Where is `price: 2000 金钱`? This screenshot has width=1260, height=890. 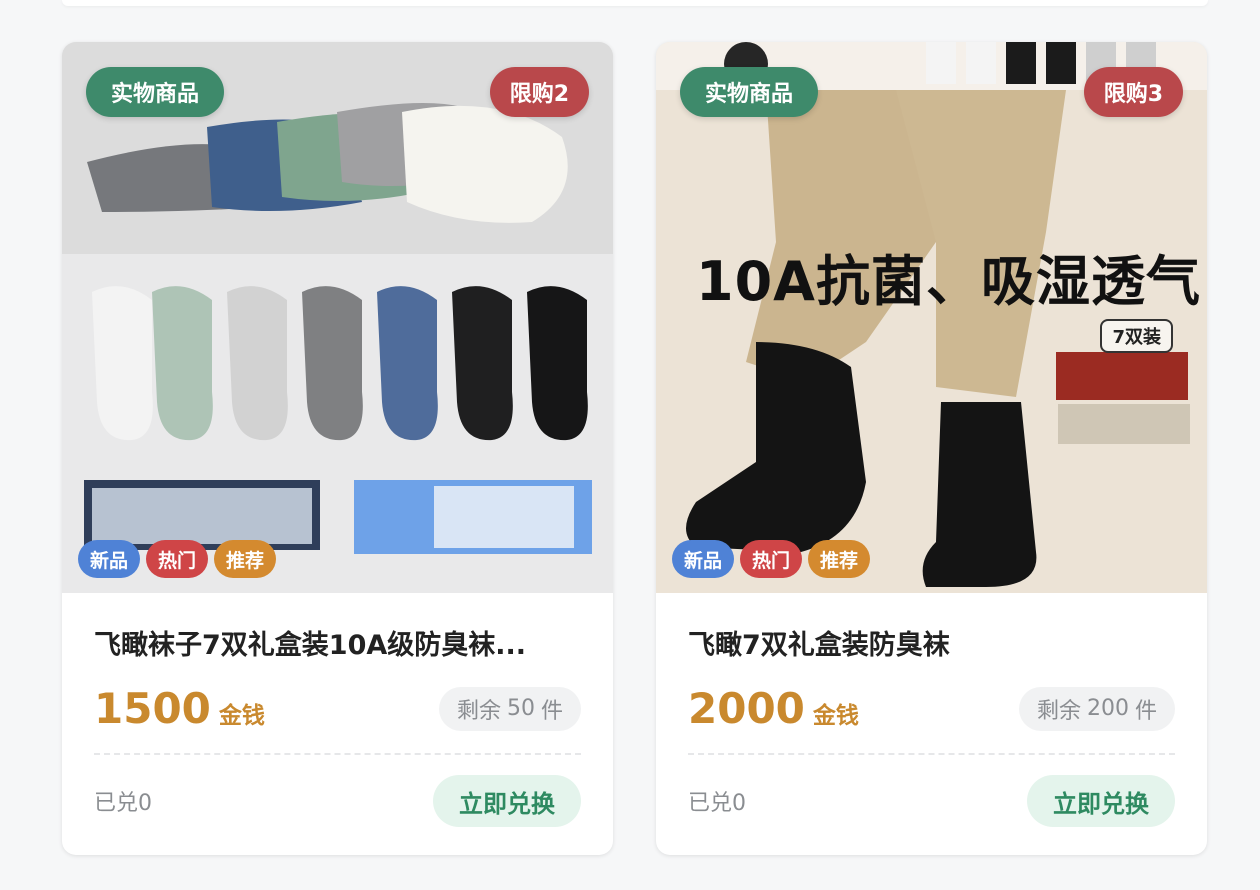
price: 2000 金钱 is located at coordinates (773, 708).